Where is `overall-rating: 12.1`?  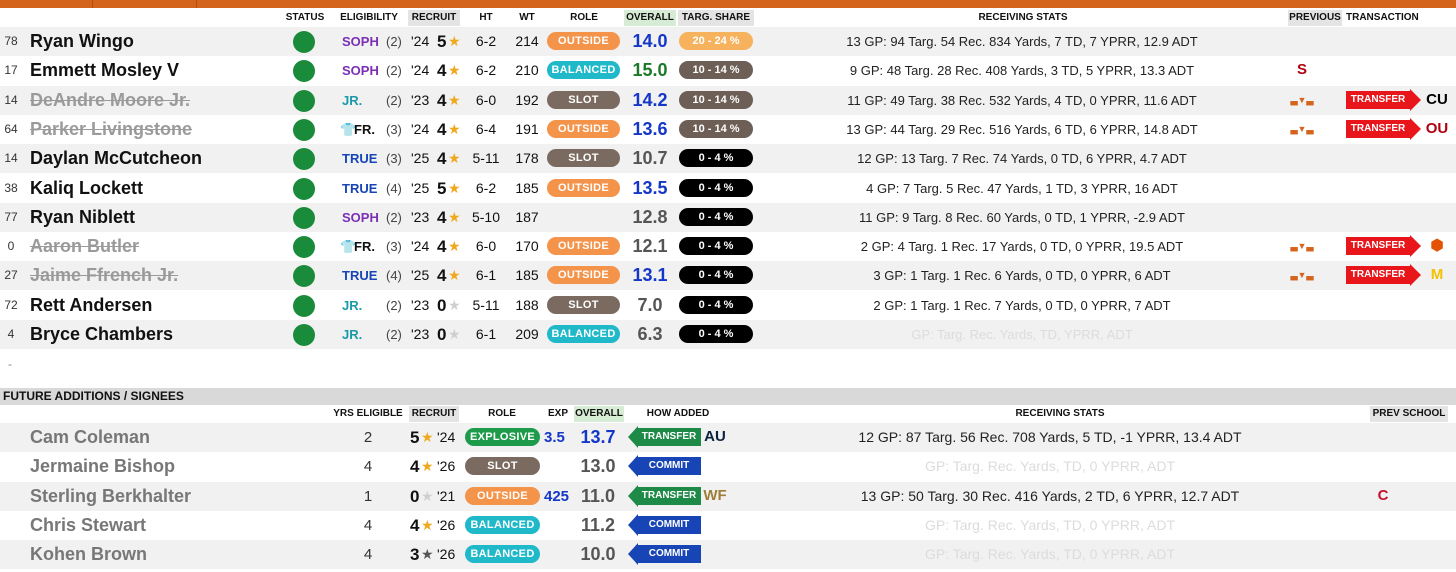 overall-rating: 12.1 is located at coordinates (650, 246).